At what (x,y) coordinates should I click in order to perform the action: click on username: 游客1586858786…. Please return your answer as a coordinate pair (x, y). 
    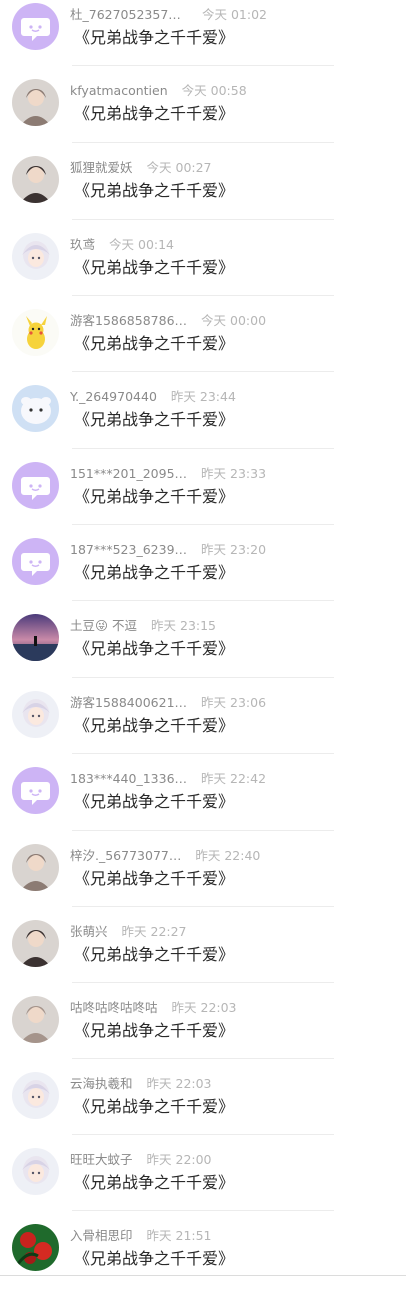
    Looking at the image, I should click on (128, 321).